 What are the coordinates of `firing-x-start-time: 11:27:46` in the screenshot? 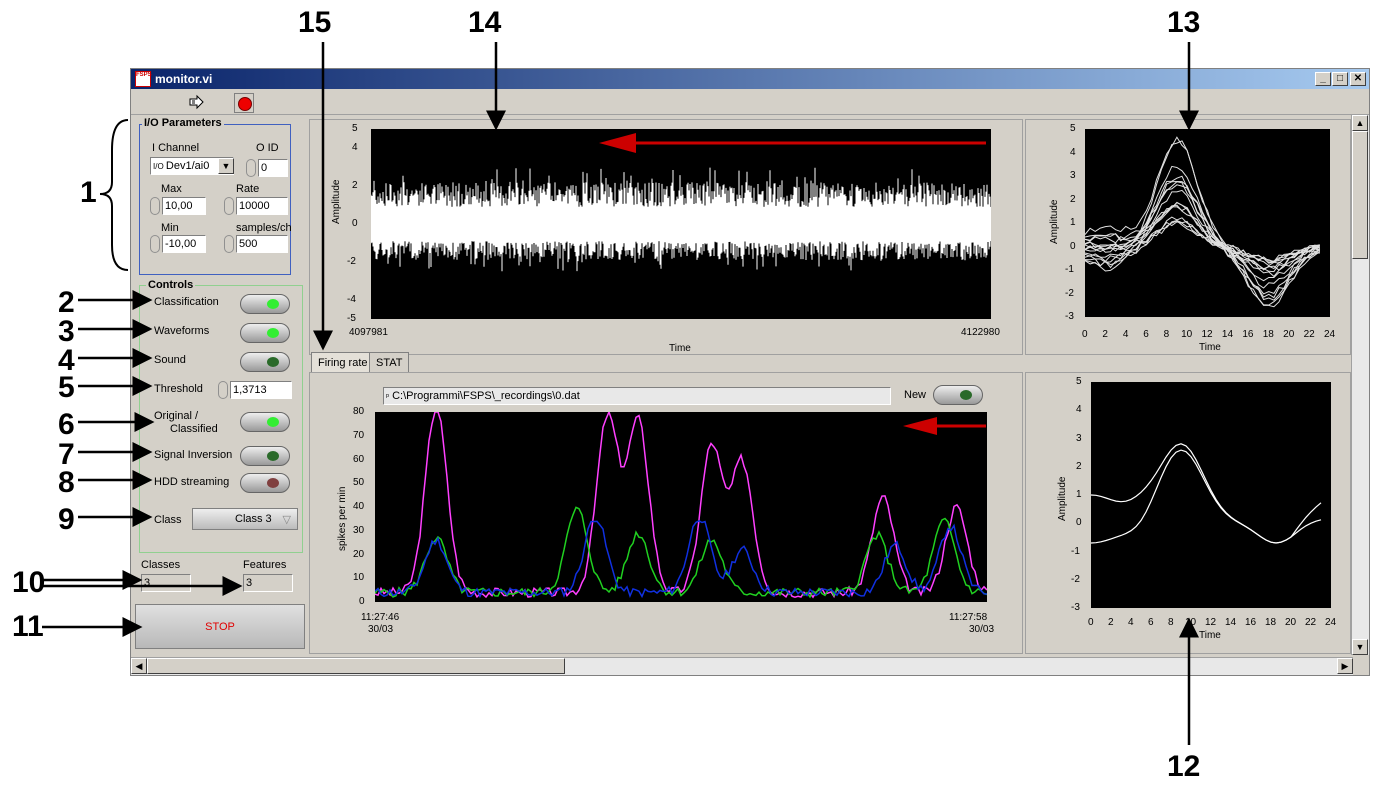 It's located at (380, 617).